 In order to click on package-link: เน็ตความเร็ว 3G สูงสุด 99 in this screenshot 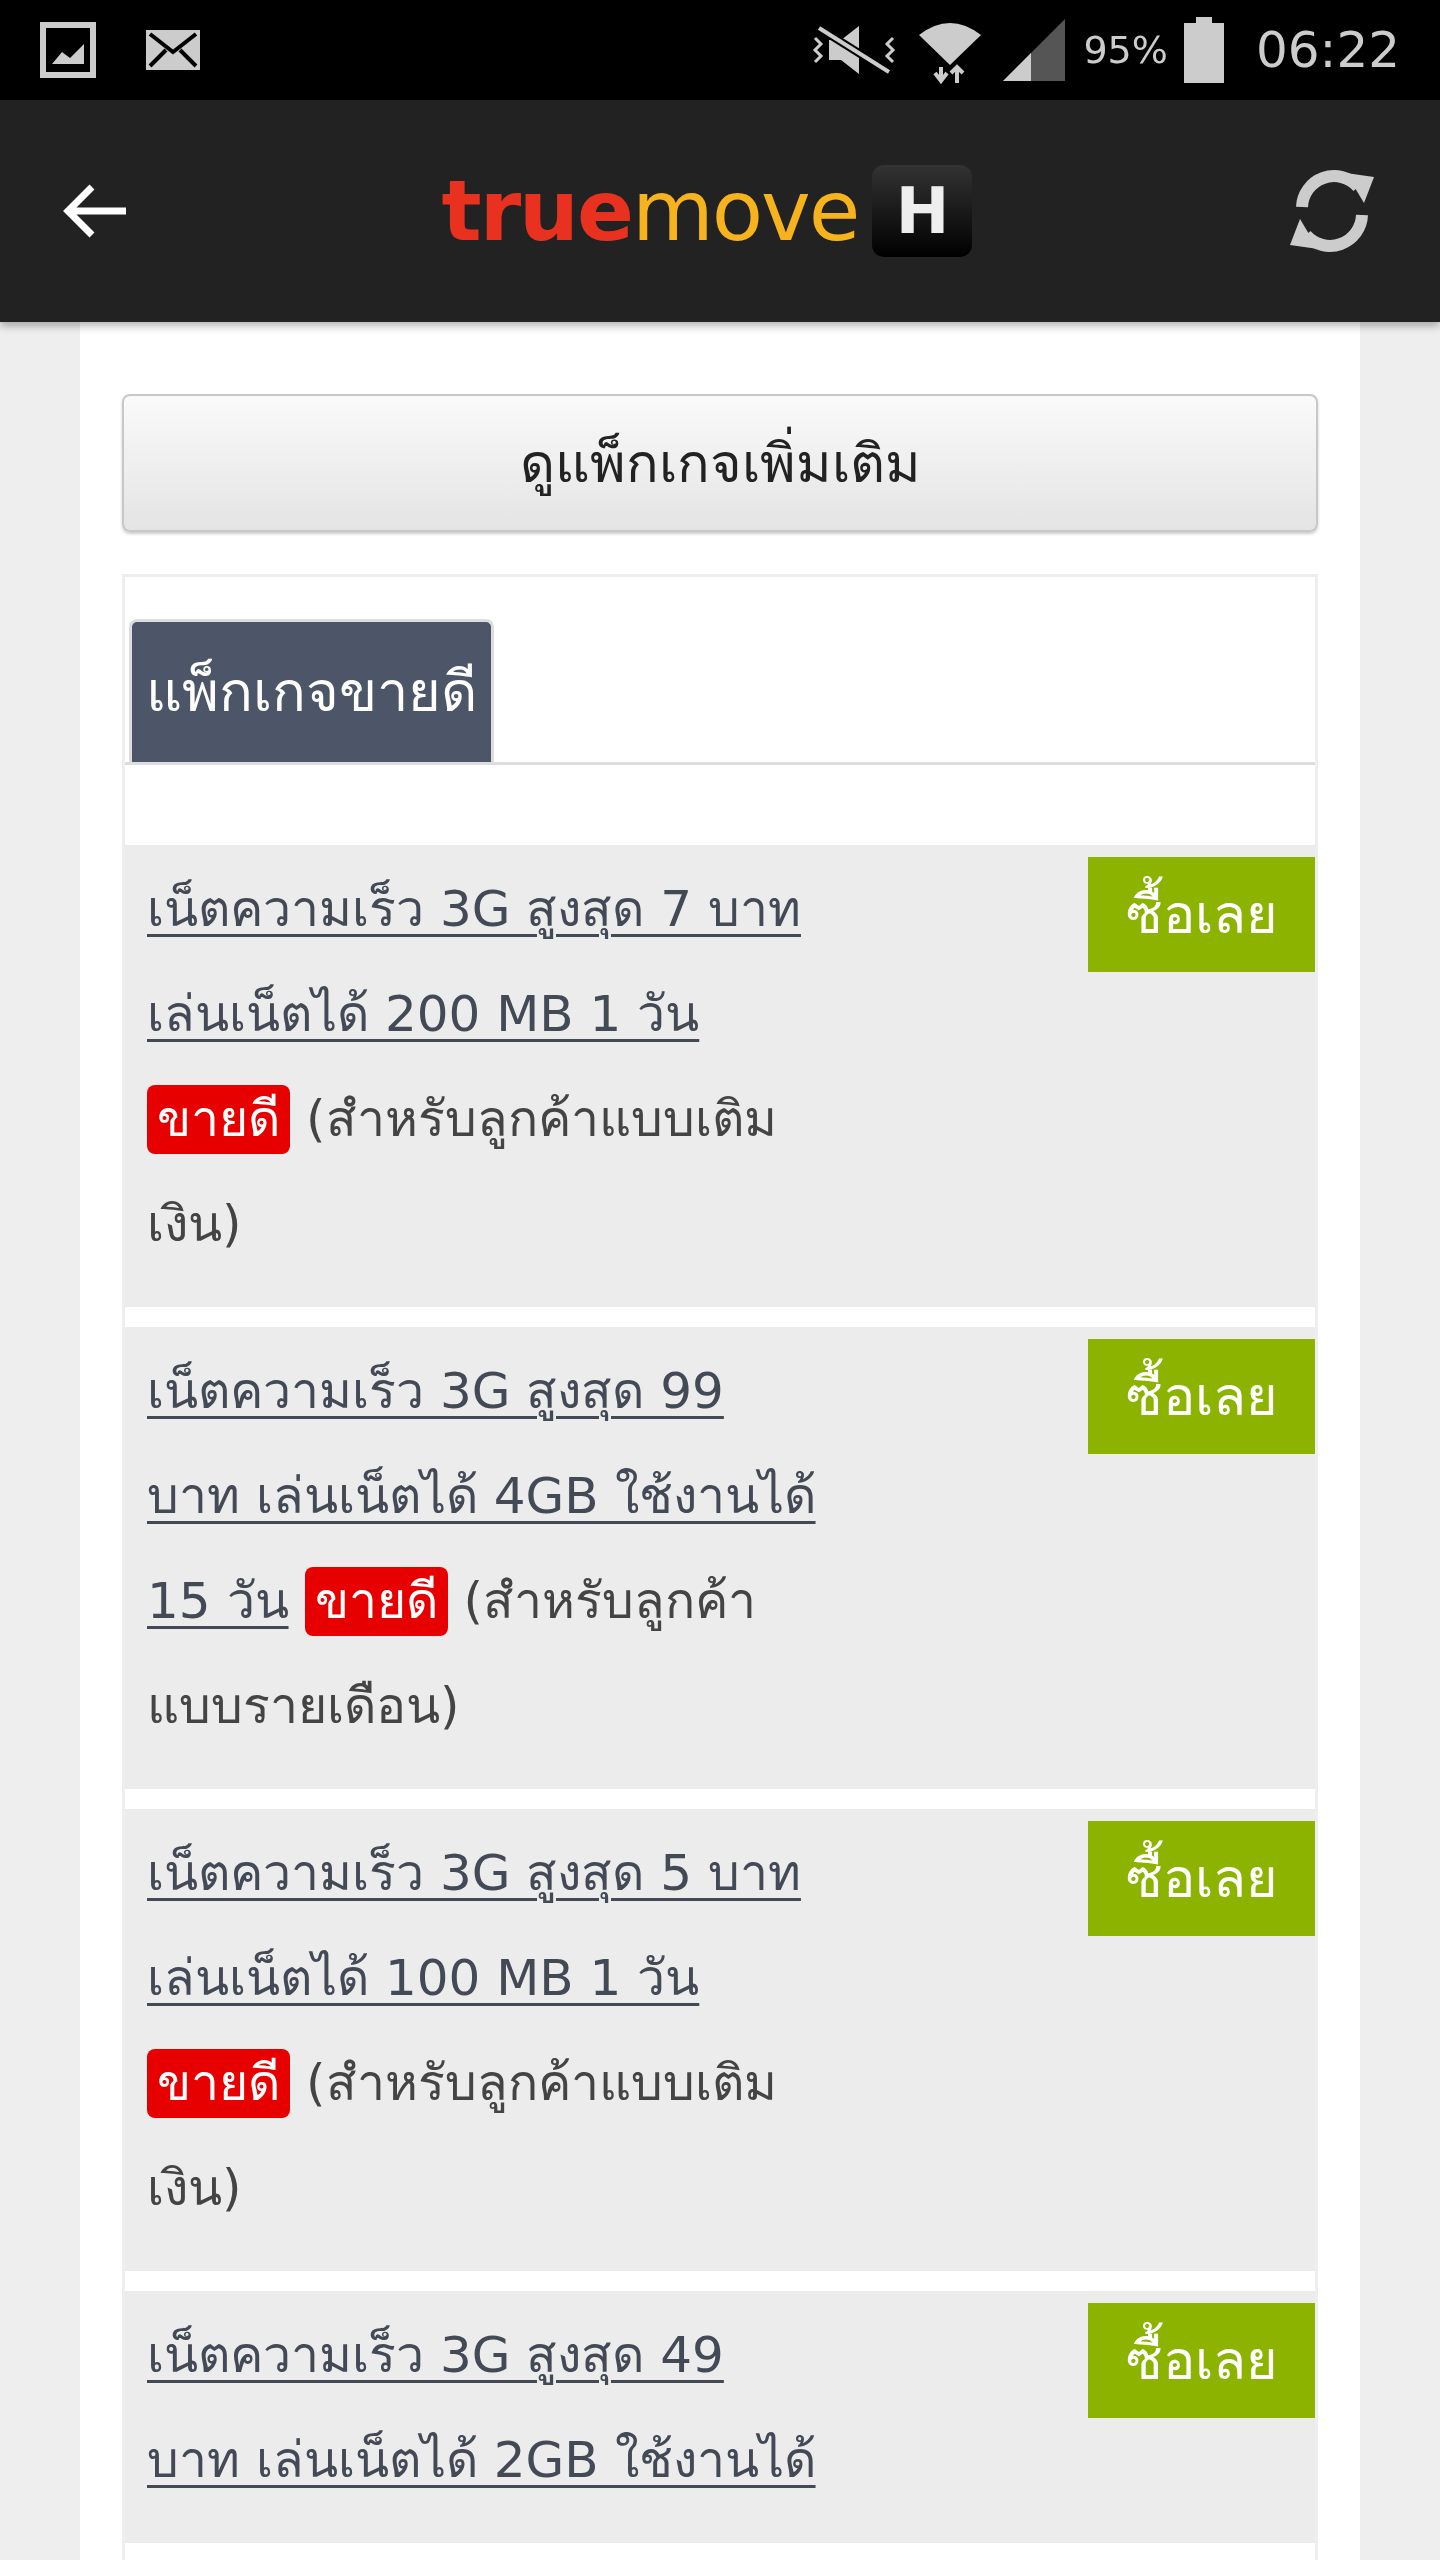, I will do `click(435, 1391)`.